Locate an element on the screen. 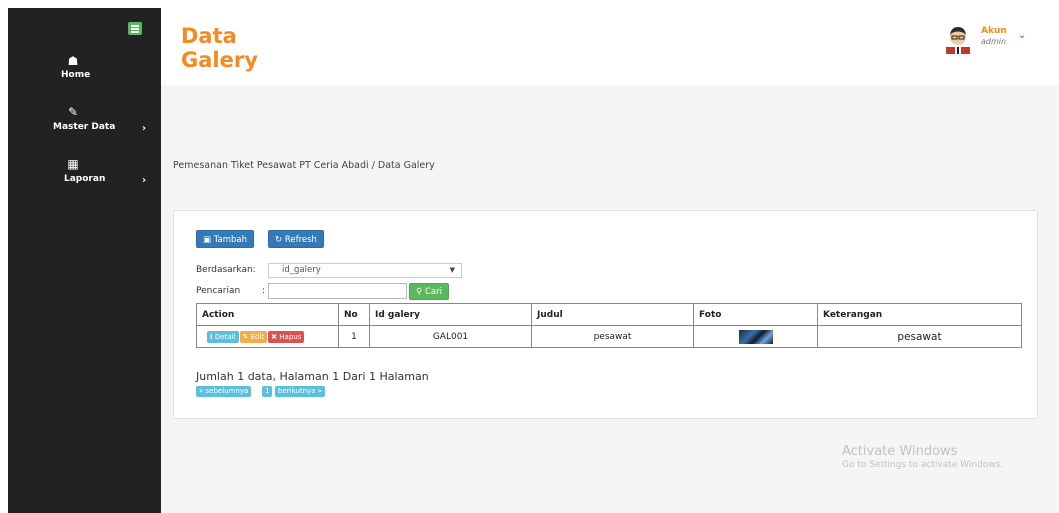 This screenshot has width=1059, height=513. delete-button: ✖ Hapus is located at coordinates (286, 336).